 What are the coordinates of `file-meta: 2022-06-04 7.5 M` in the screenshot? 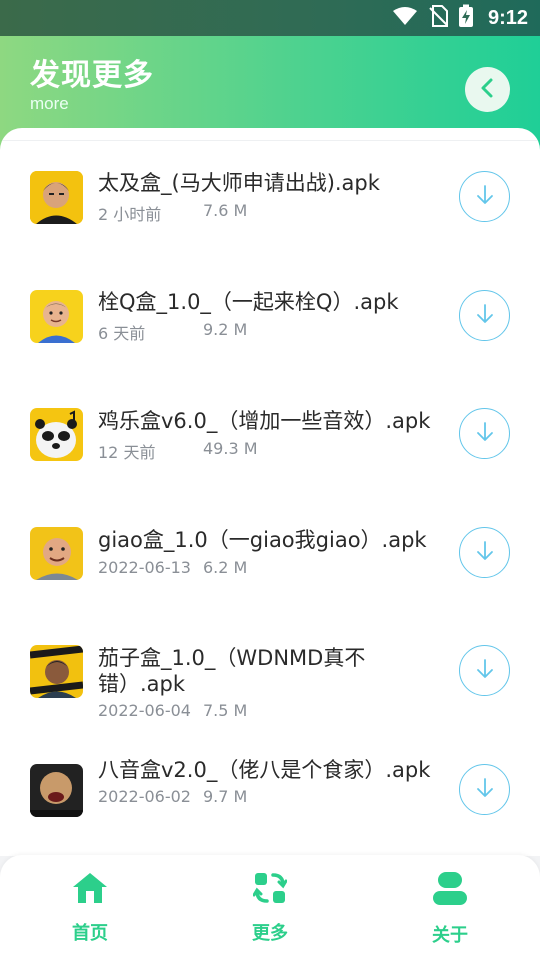 It's located at (172, 710).